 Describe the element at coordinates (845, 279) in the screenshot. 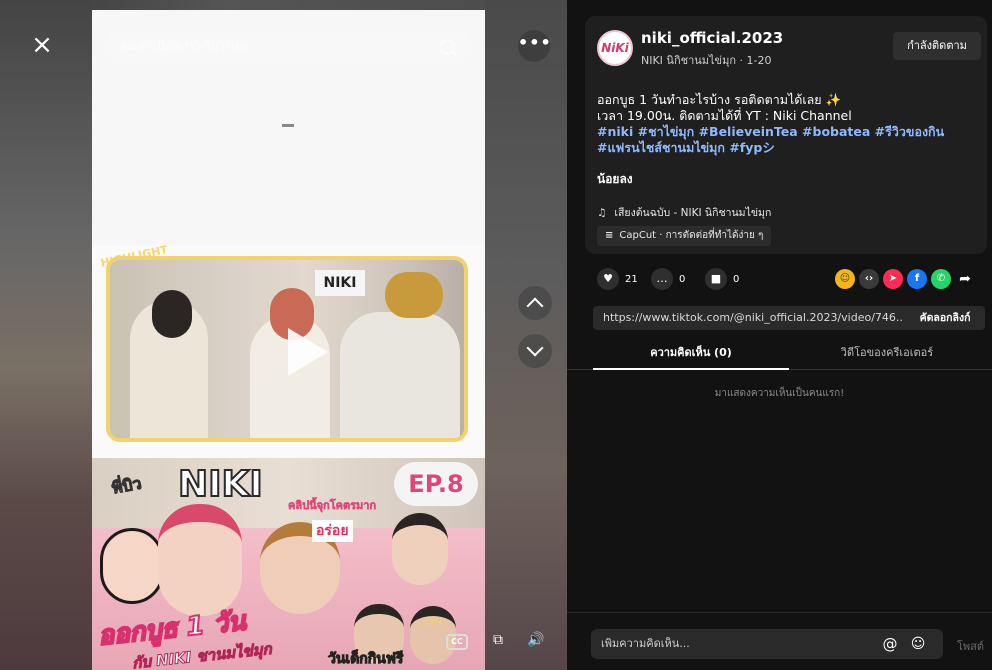

I see `share-friends-icon: ☺` at that location.